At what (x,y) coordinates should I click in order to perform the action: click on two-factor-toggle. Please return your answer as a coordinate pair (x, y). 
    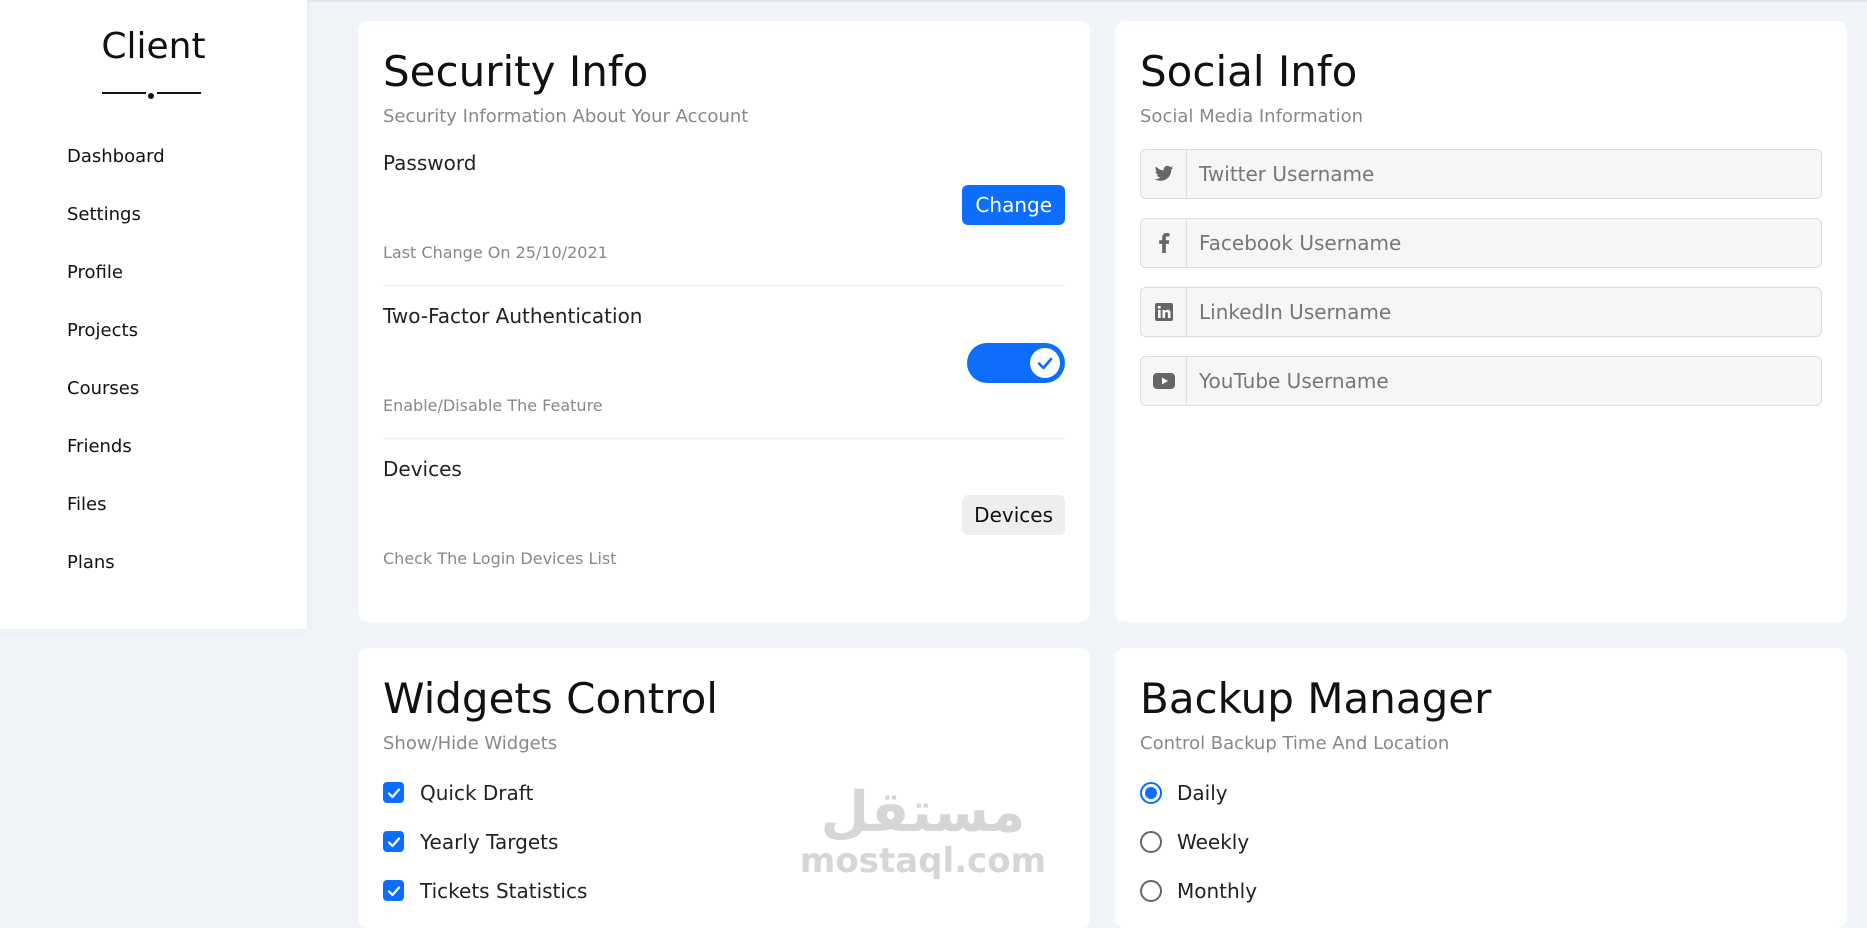
    Looking at the image, I should click on (1016, 363).